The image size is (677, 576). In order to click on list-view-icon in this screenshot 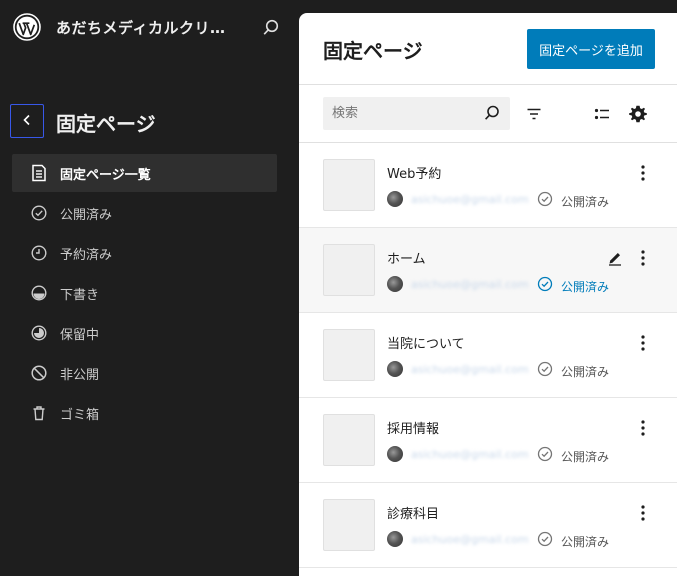, I will do `click(602, 114)`.